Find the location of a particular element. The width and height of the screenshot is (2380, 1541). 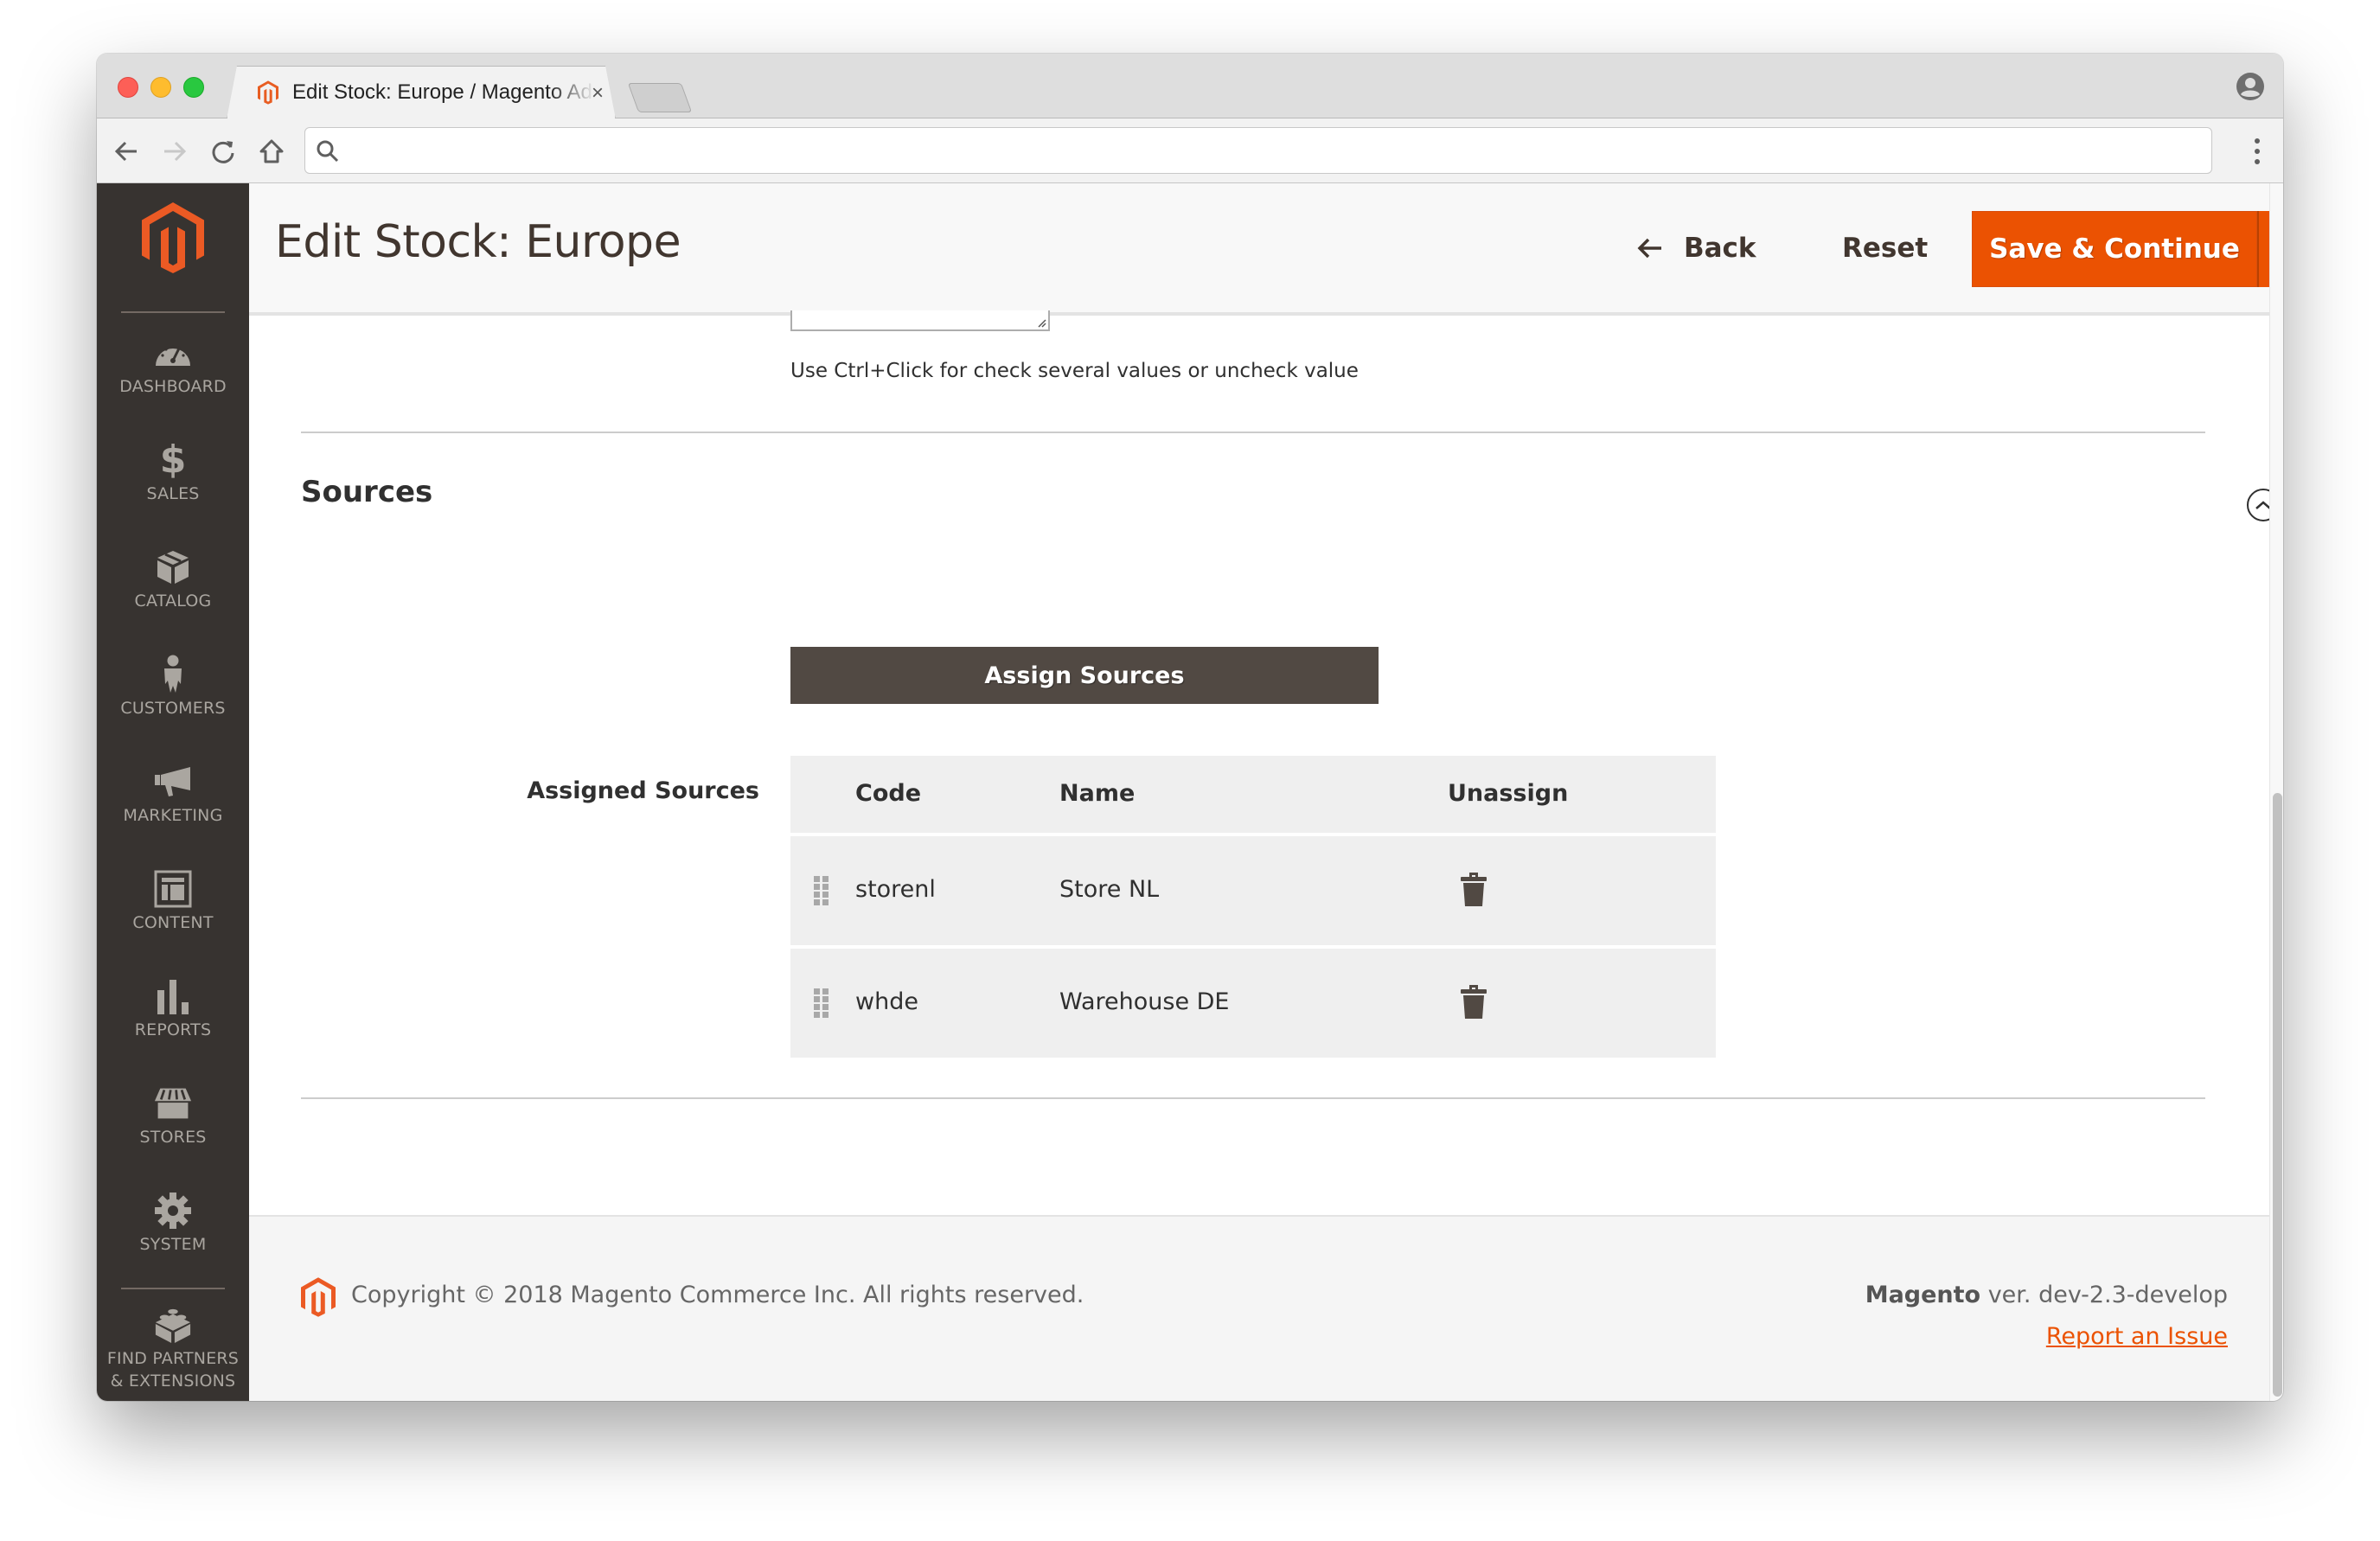

sidebar-label: & EXTENSIONS is located at coordinates (173, 1381).